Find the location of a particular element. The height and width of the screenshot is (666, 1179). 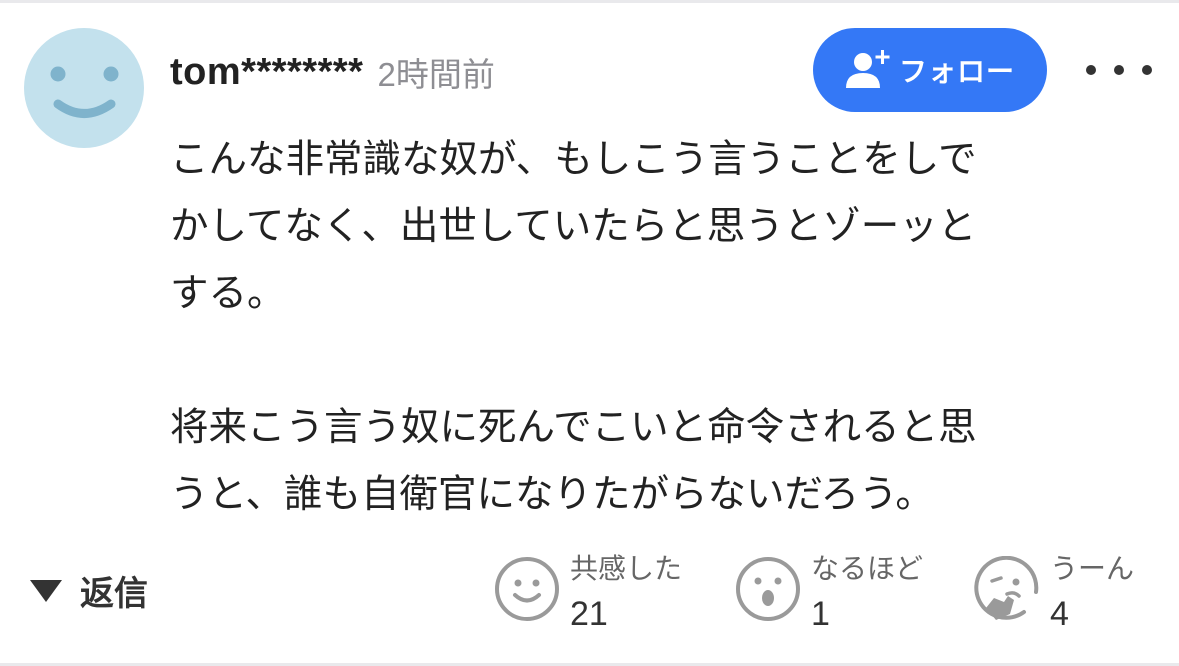

follow-button: フォロー is located at coordinates (930, 70).